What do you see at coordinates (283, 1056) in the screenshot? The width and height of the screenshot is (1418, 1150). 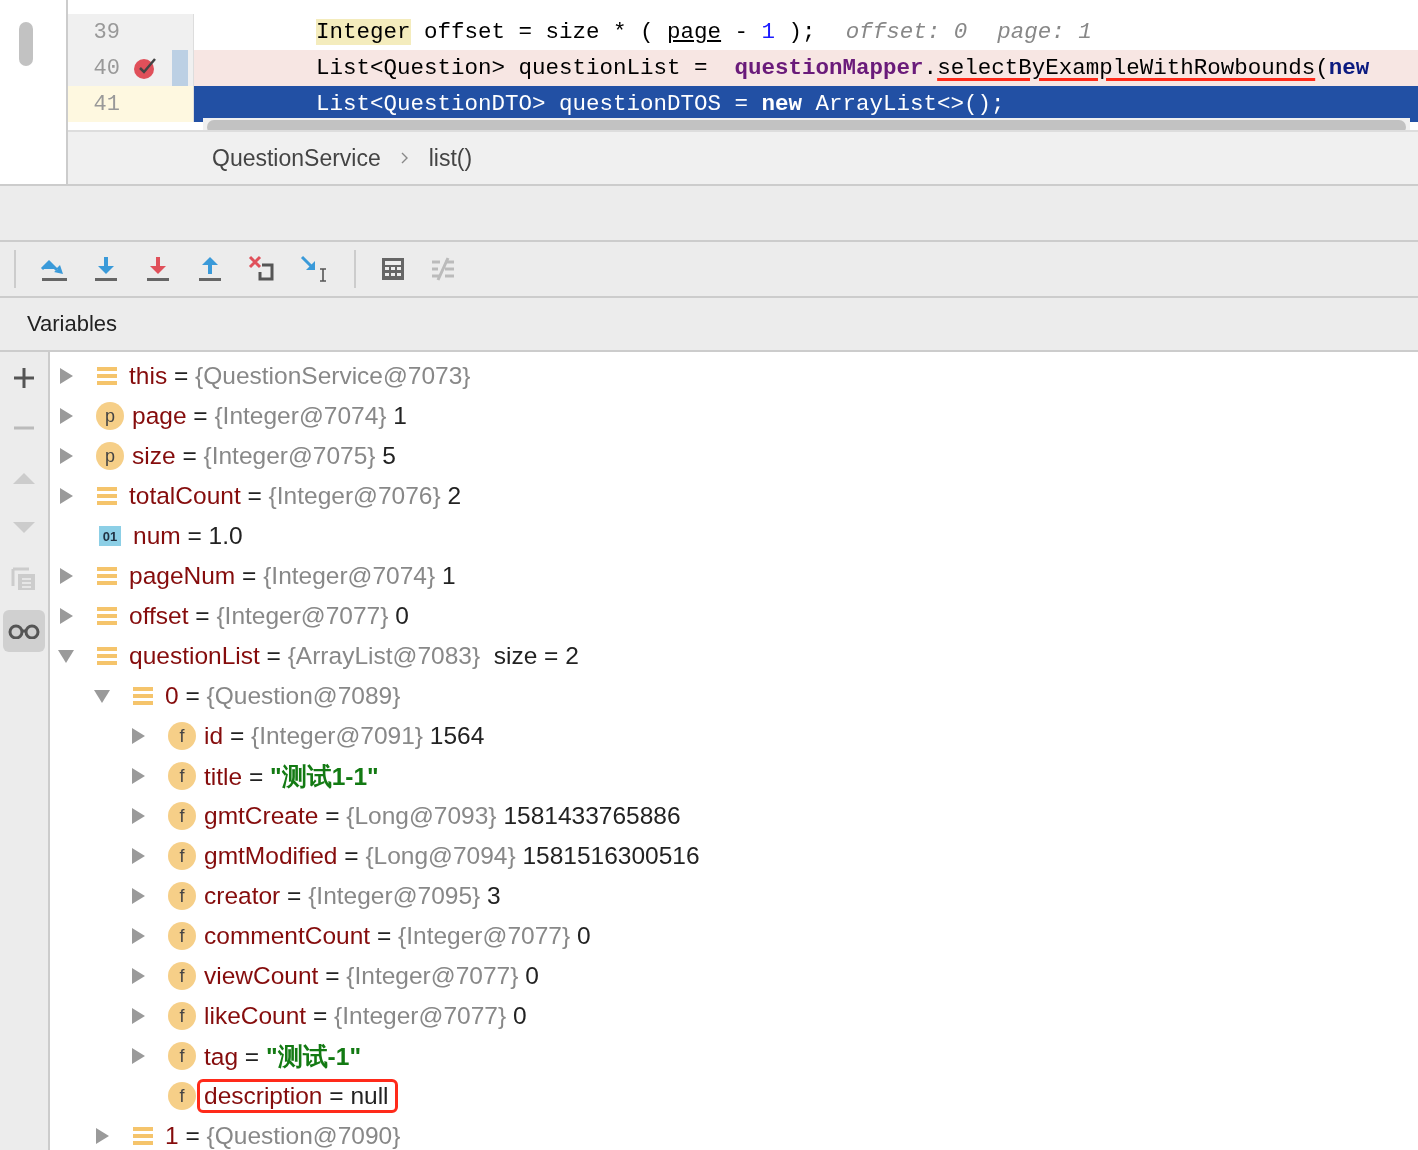 I see `variable-text: tag = "测试-1"` at bounding box center [283, 1056].